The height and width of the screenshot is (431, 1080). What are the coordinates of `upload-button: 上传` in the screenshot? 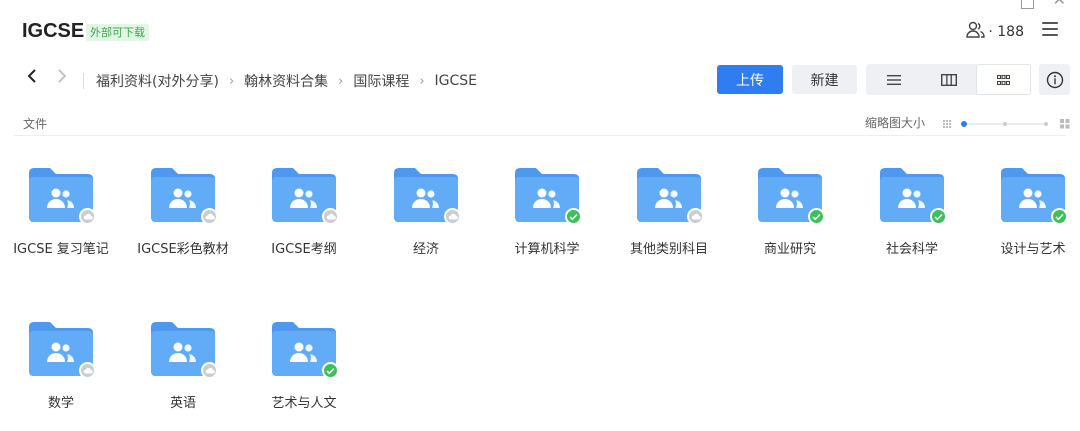 It's located at (750, 79).